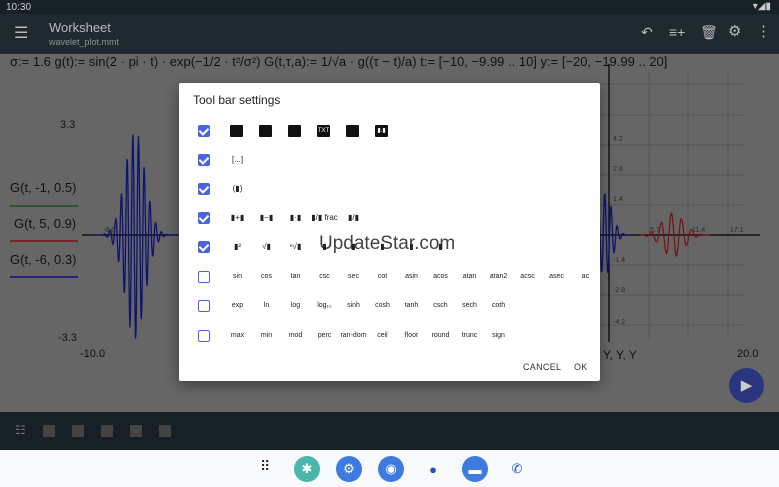  What do you see at coordinates (389, 34) in the screenshot?
I see `app-bar: ☰ Worksheet wavelet_plot.mmt ↶ ≡+ 🗑 ⚙ ⋮` at bounding box center [389, 34].